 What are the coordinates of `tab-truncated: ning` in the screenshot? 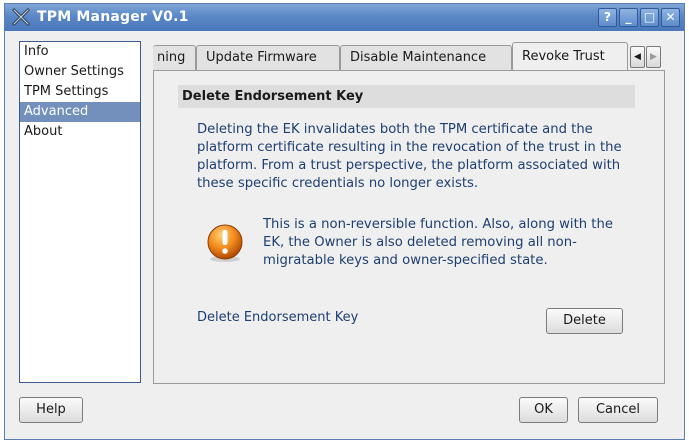 It's located at (174, 57).